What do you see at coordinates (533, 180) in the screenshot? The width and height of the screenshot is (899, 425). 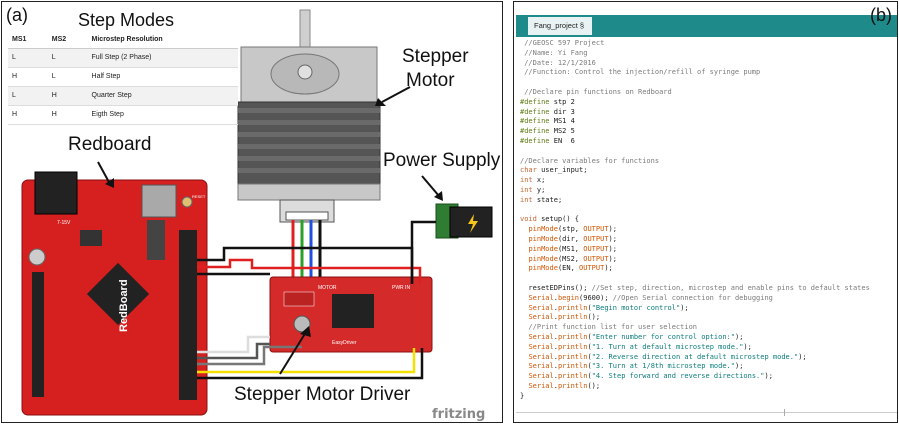 I see `code-line: int x;` at bounding box center [533, 180].